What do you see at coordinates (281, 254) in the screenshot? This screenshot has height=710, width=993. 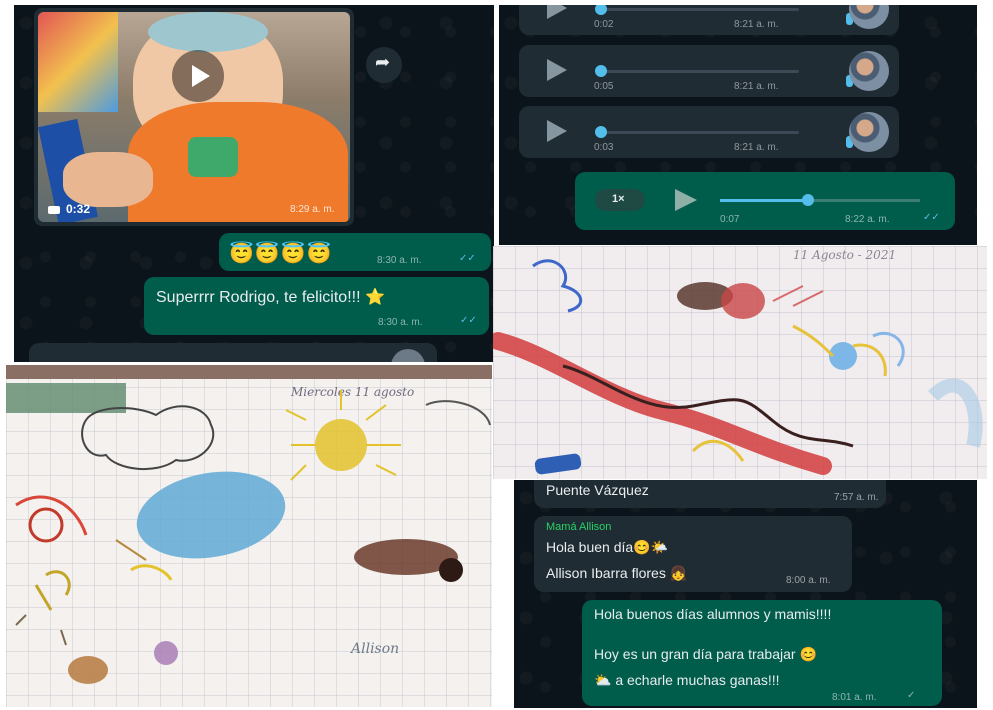 I see `emoji-row: 😇😇😇😇` at bounding box center [281, 254].